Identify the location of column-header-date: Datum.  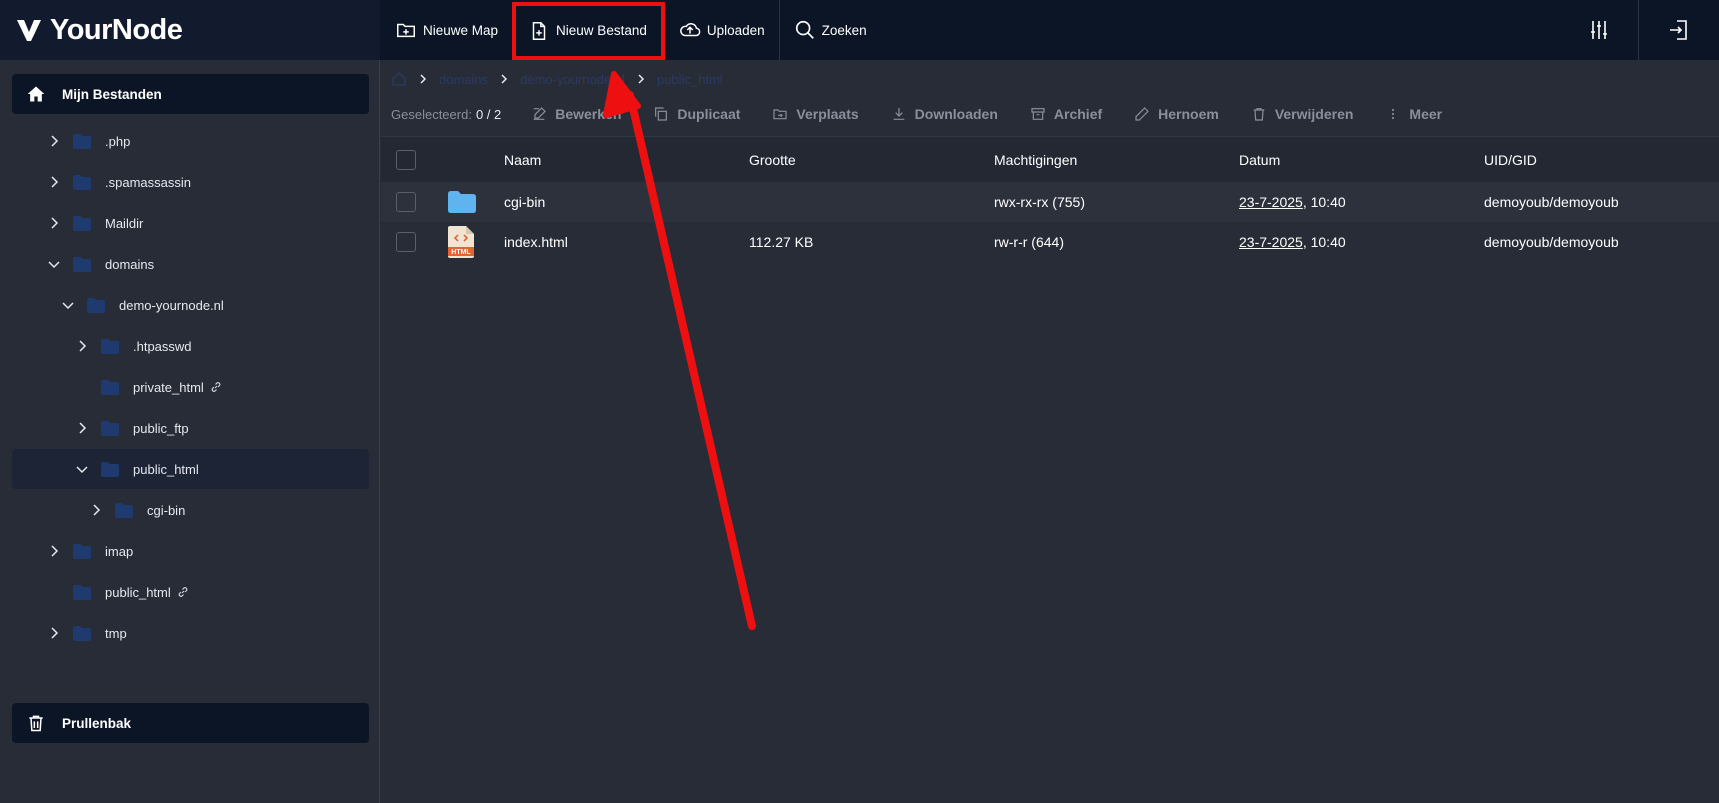
(1361, 160).